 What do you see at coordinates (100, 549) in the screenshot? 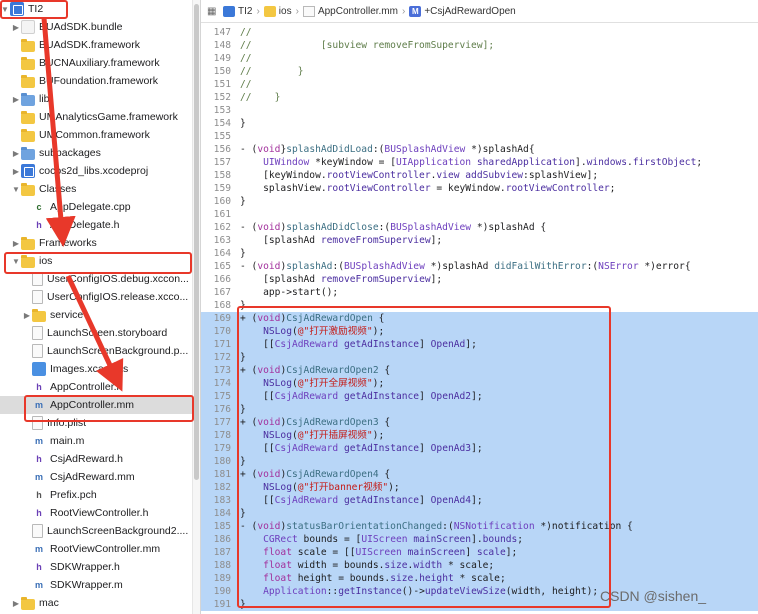
I see `navigator-item: m RootViewController.mm` at bounding box center [100, 549].